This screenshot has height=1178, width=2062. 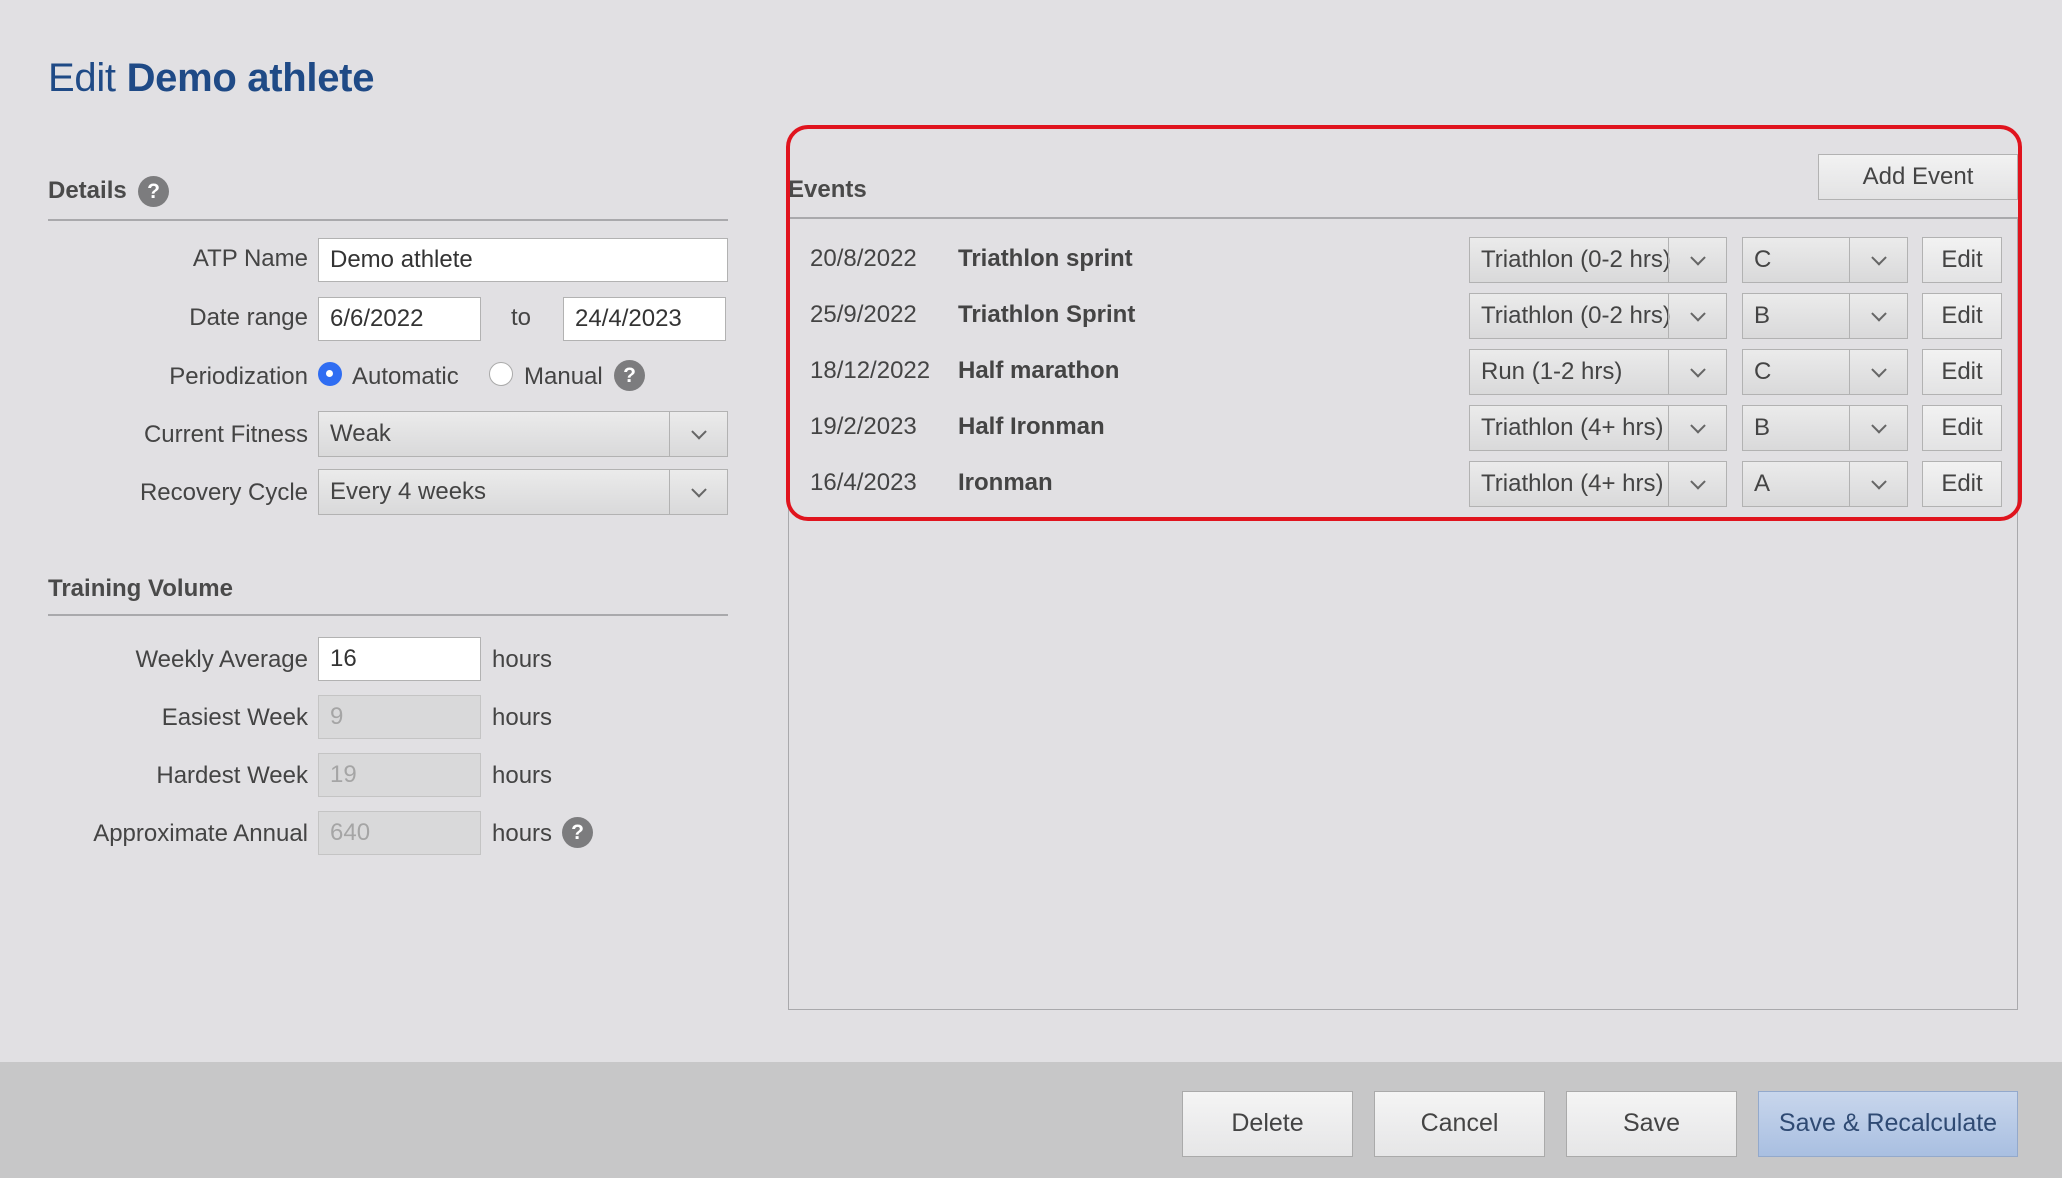 What do you see at coordinates (629, 375) in the screenshot?
I see `periodization-help-icon: ?` at bounding box center [629, 375].